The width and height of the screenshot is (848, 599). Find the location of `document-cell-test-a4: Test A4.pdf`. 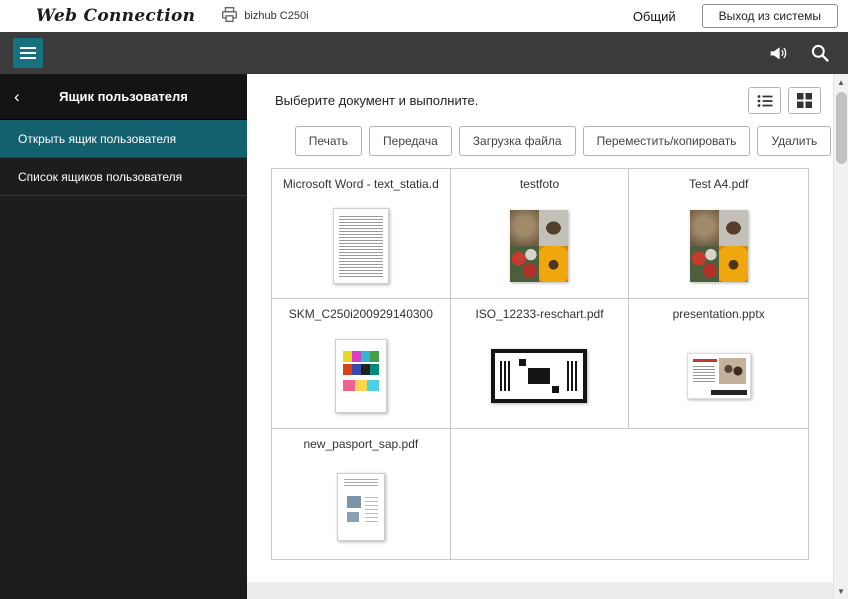

document-cell-test-a4: Test A4.pdf is located at coordinates (718, 234).